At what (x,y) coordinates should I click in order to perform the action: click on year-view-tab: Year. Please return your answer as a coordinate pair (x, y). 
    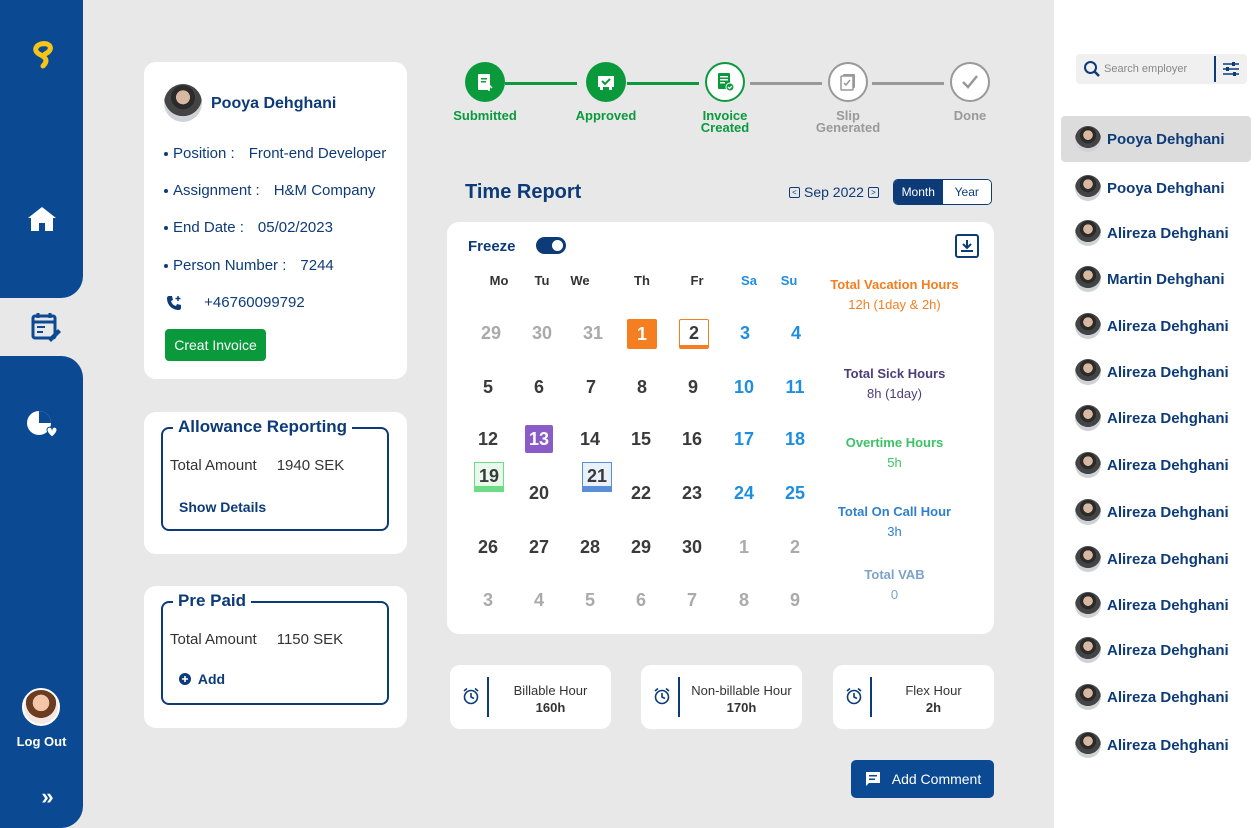
    Looking at the image, I should click on (966, 192).